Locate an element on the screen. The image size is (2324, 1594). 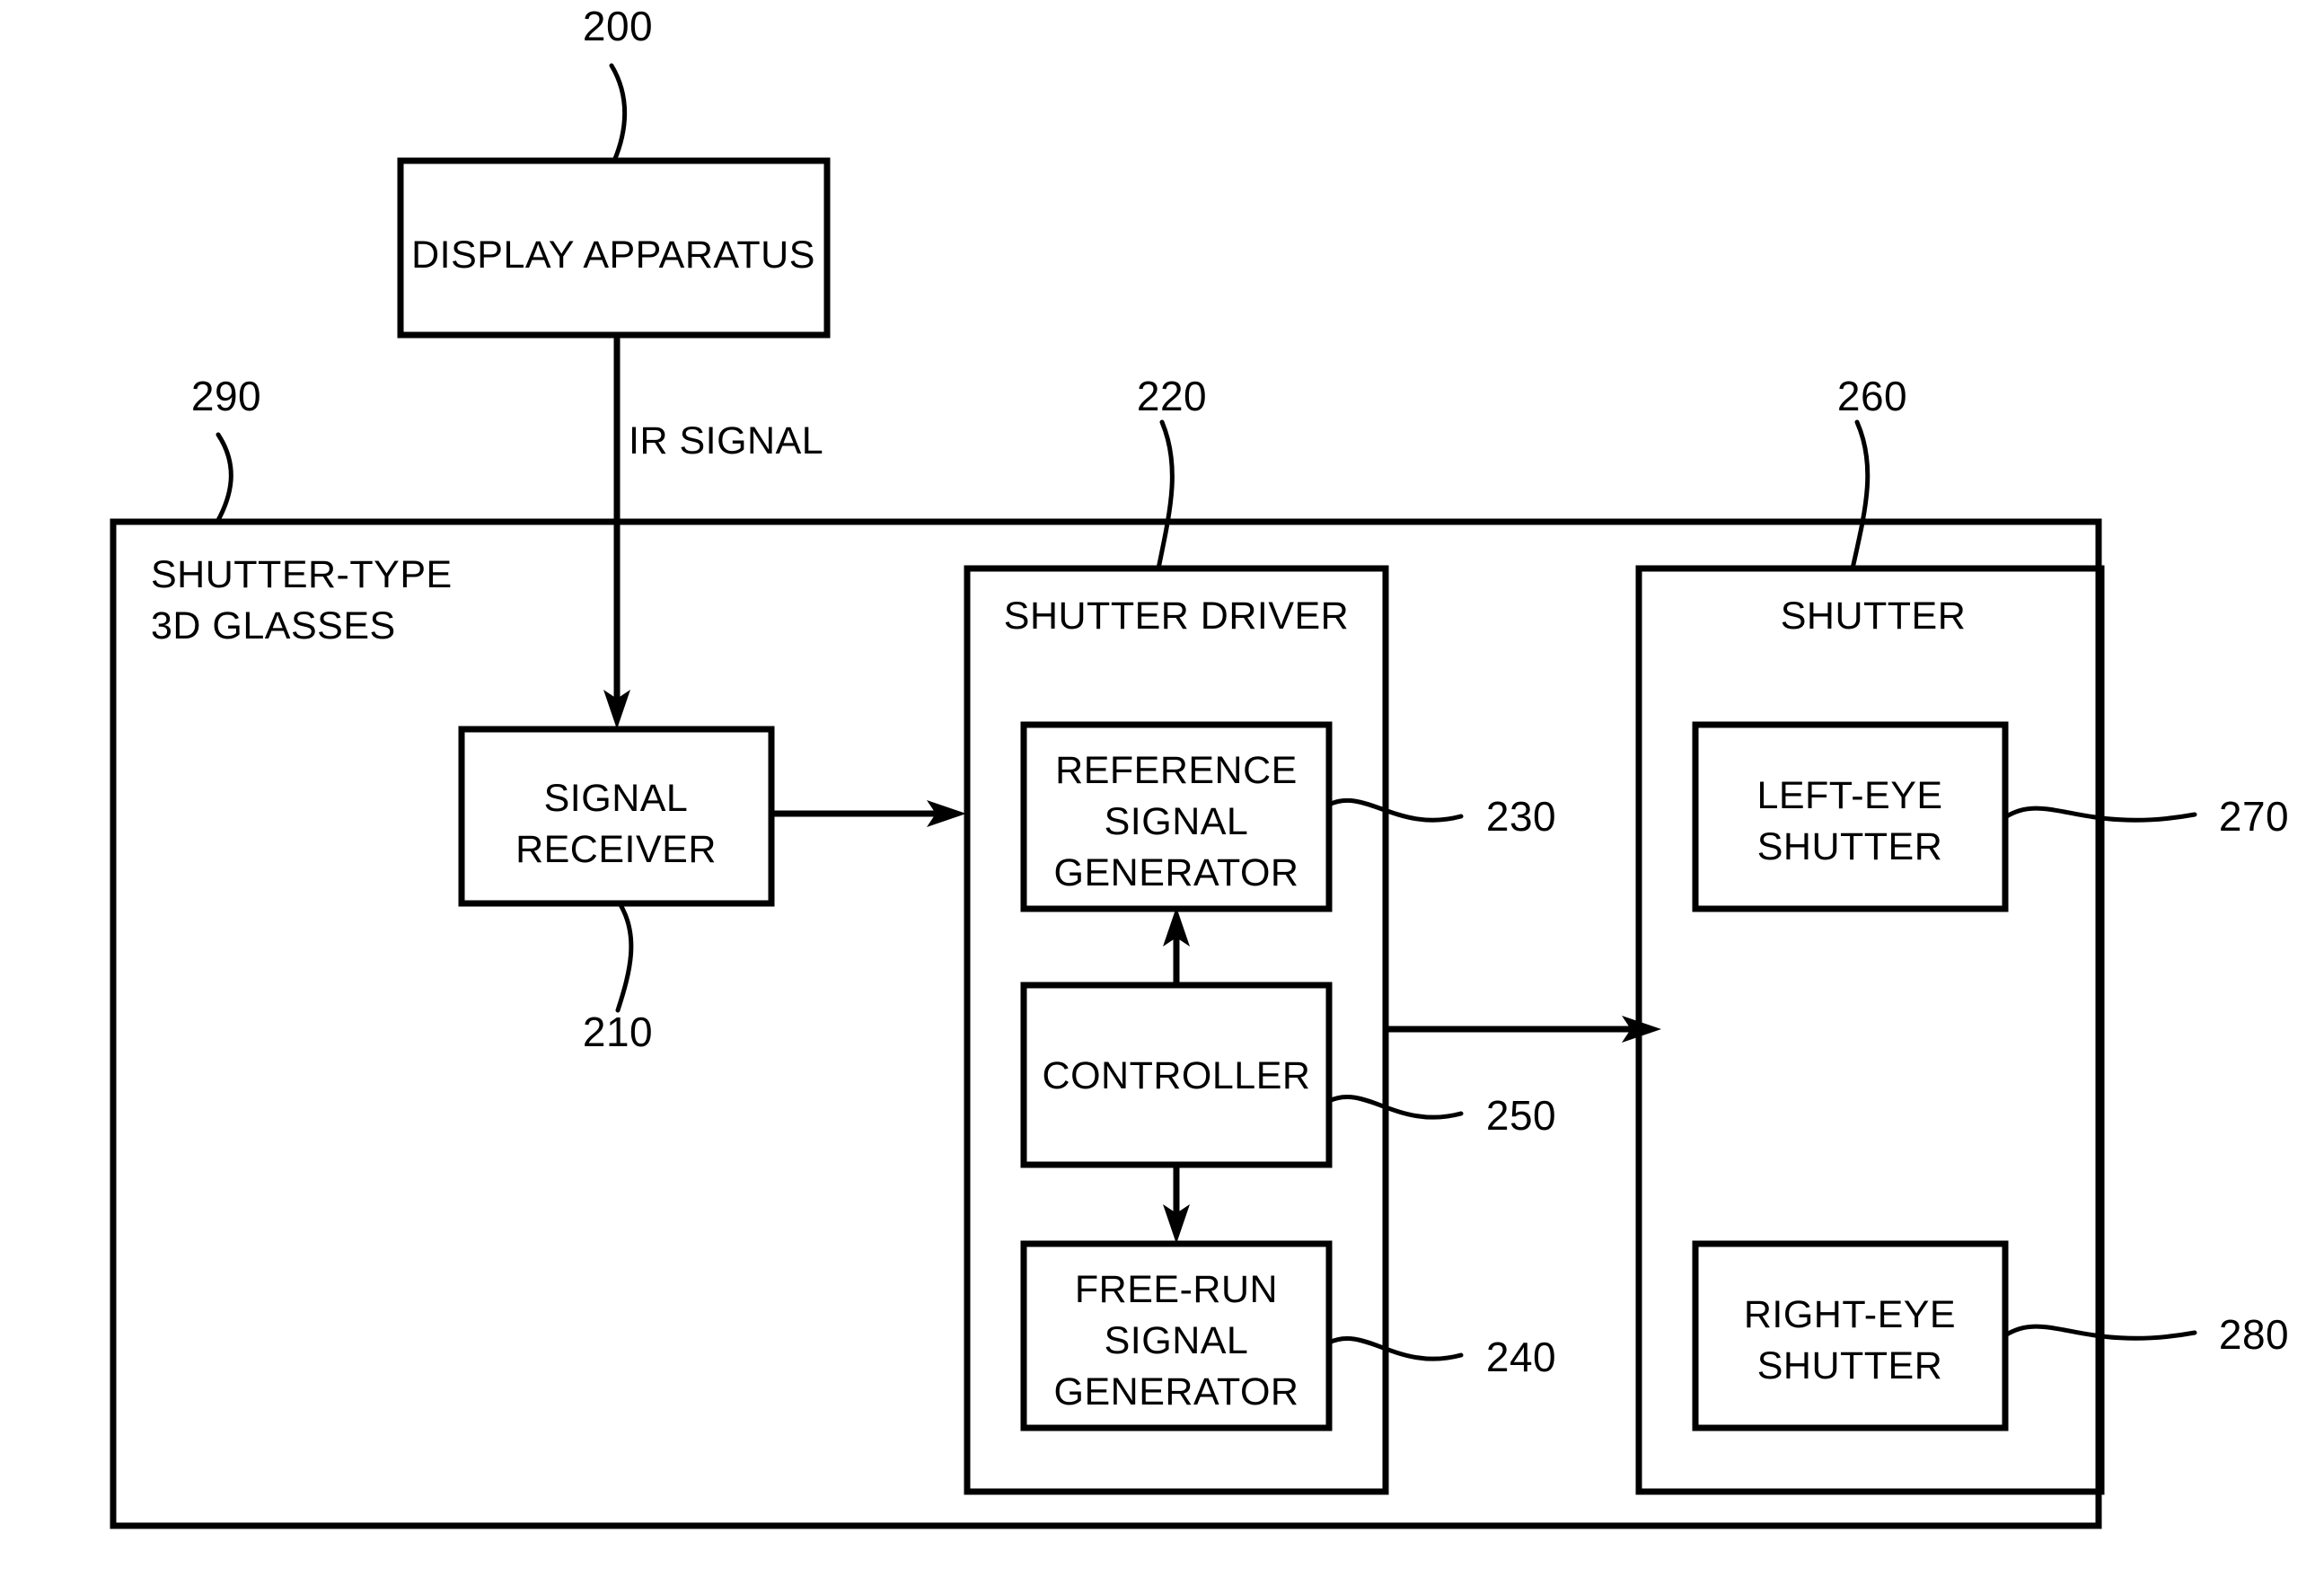
glasses-label-line2: 3D GLASSES is located at coordinates (273, 625).